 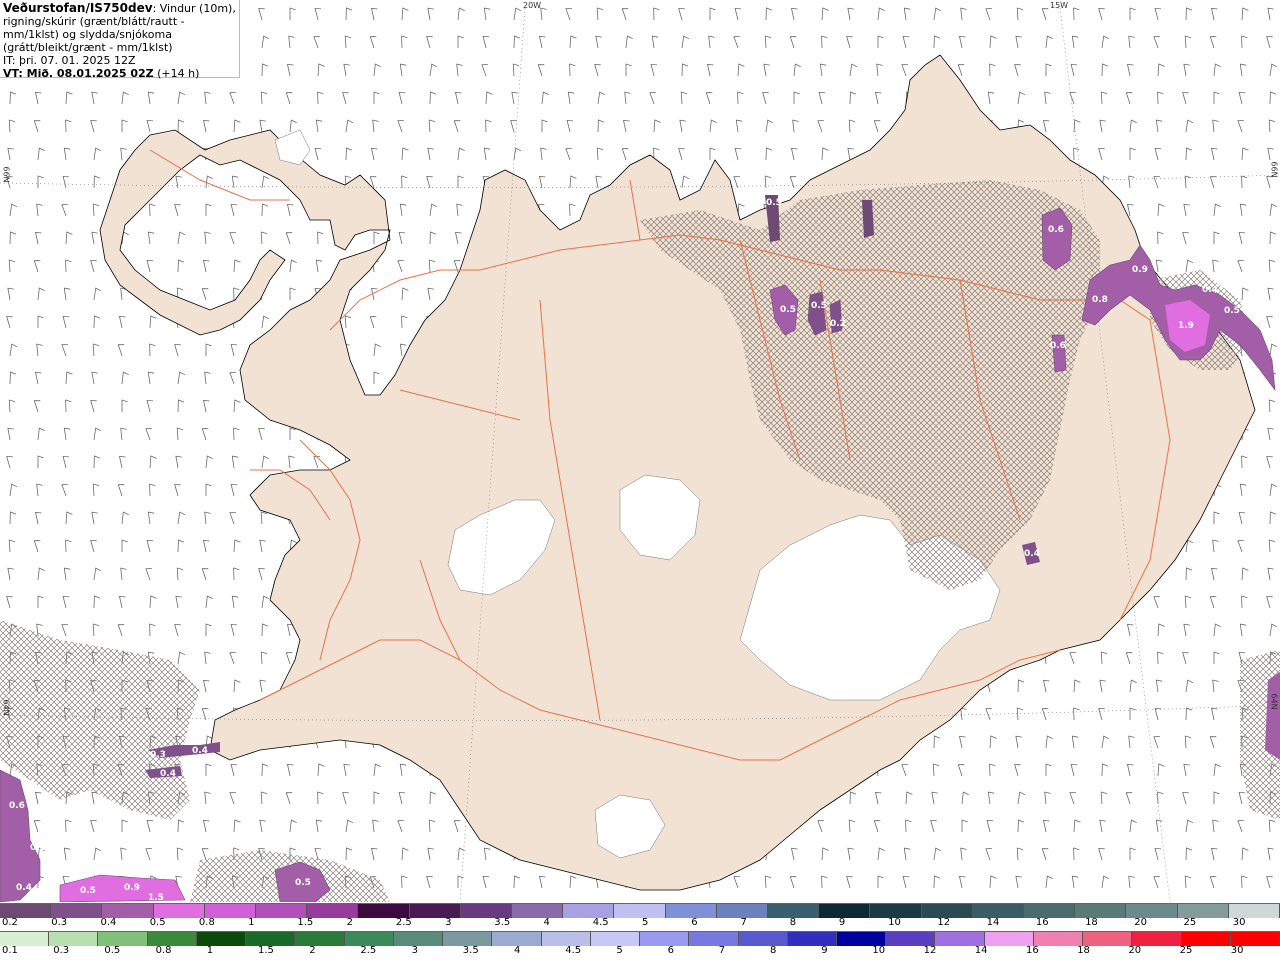 I want to click on valid-time-offset: (+14 h), so click(x=176, y=73).